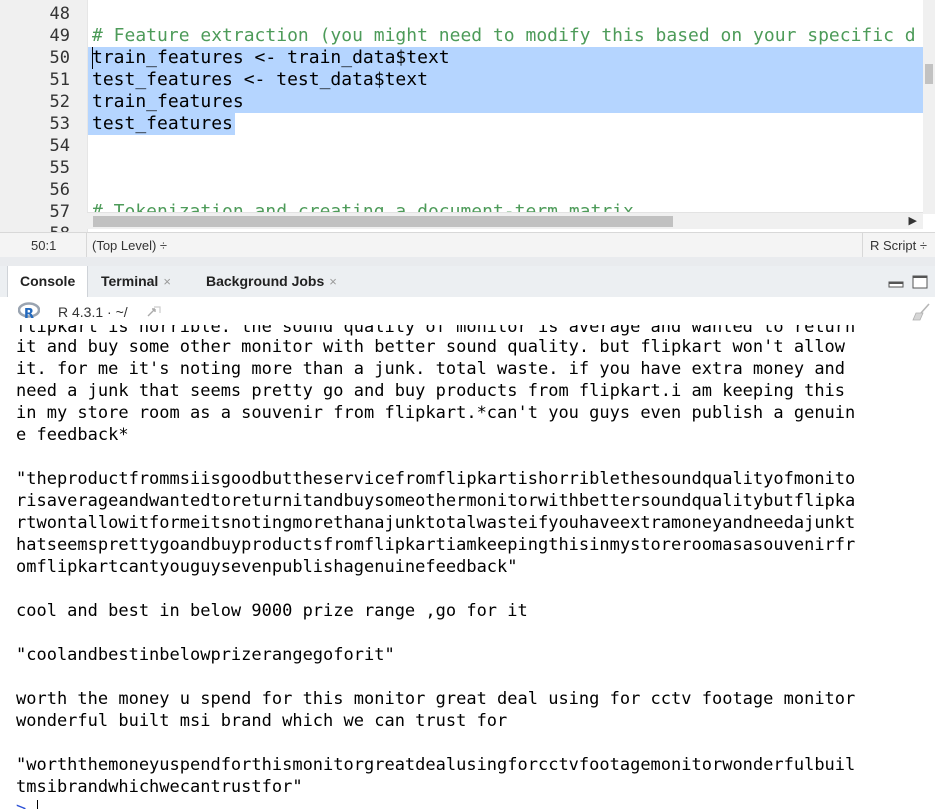 This screenshot has height=809, width=935. Describe the element at coordinates (168, 102) in the screenshot. I see `code-line: train_features` at that location.